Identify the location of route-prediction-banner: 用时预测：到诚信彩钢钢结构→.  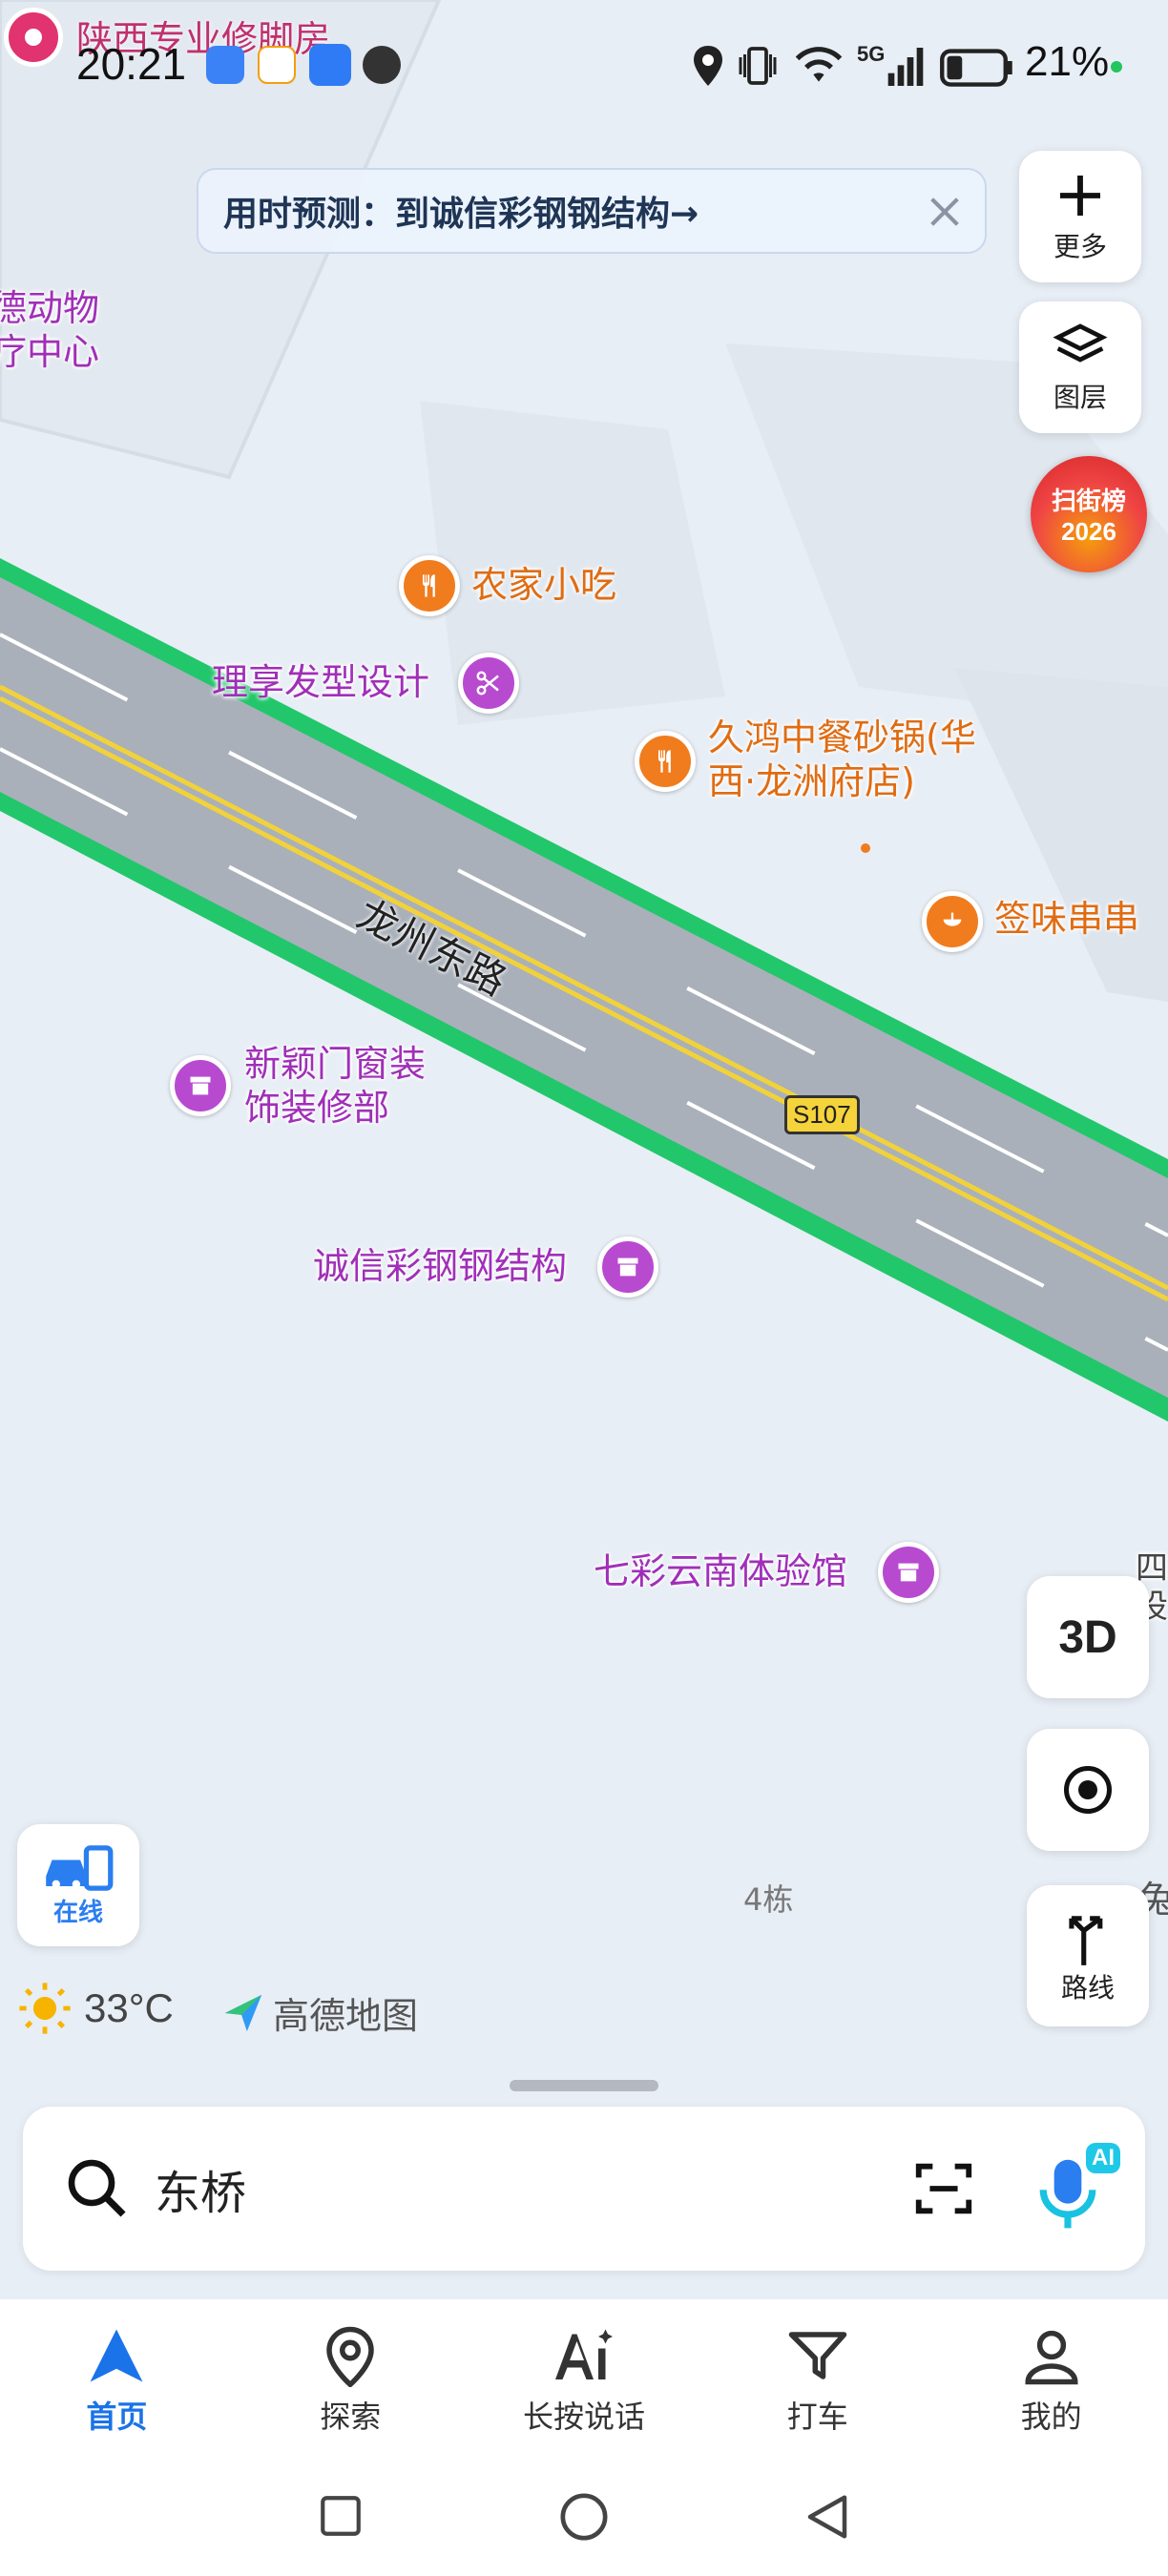
(592, 211).